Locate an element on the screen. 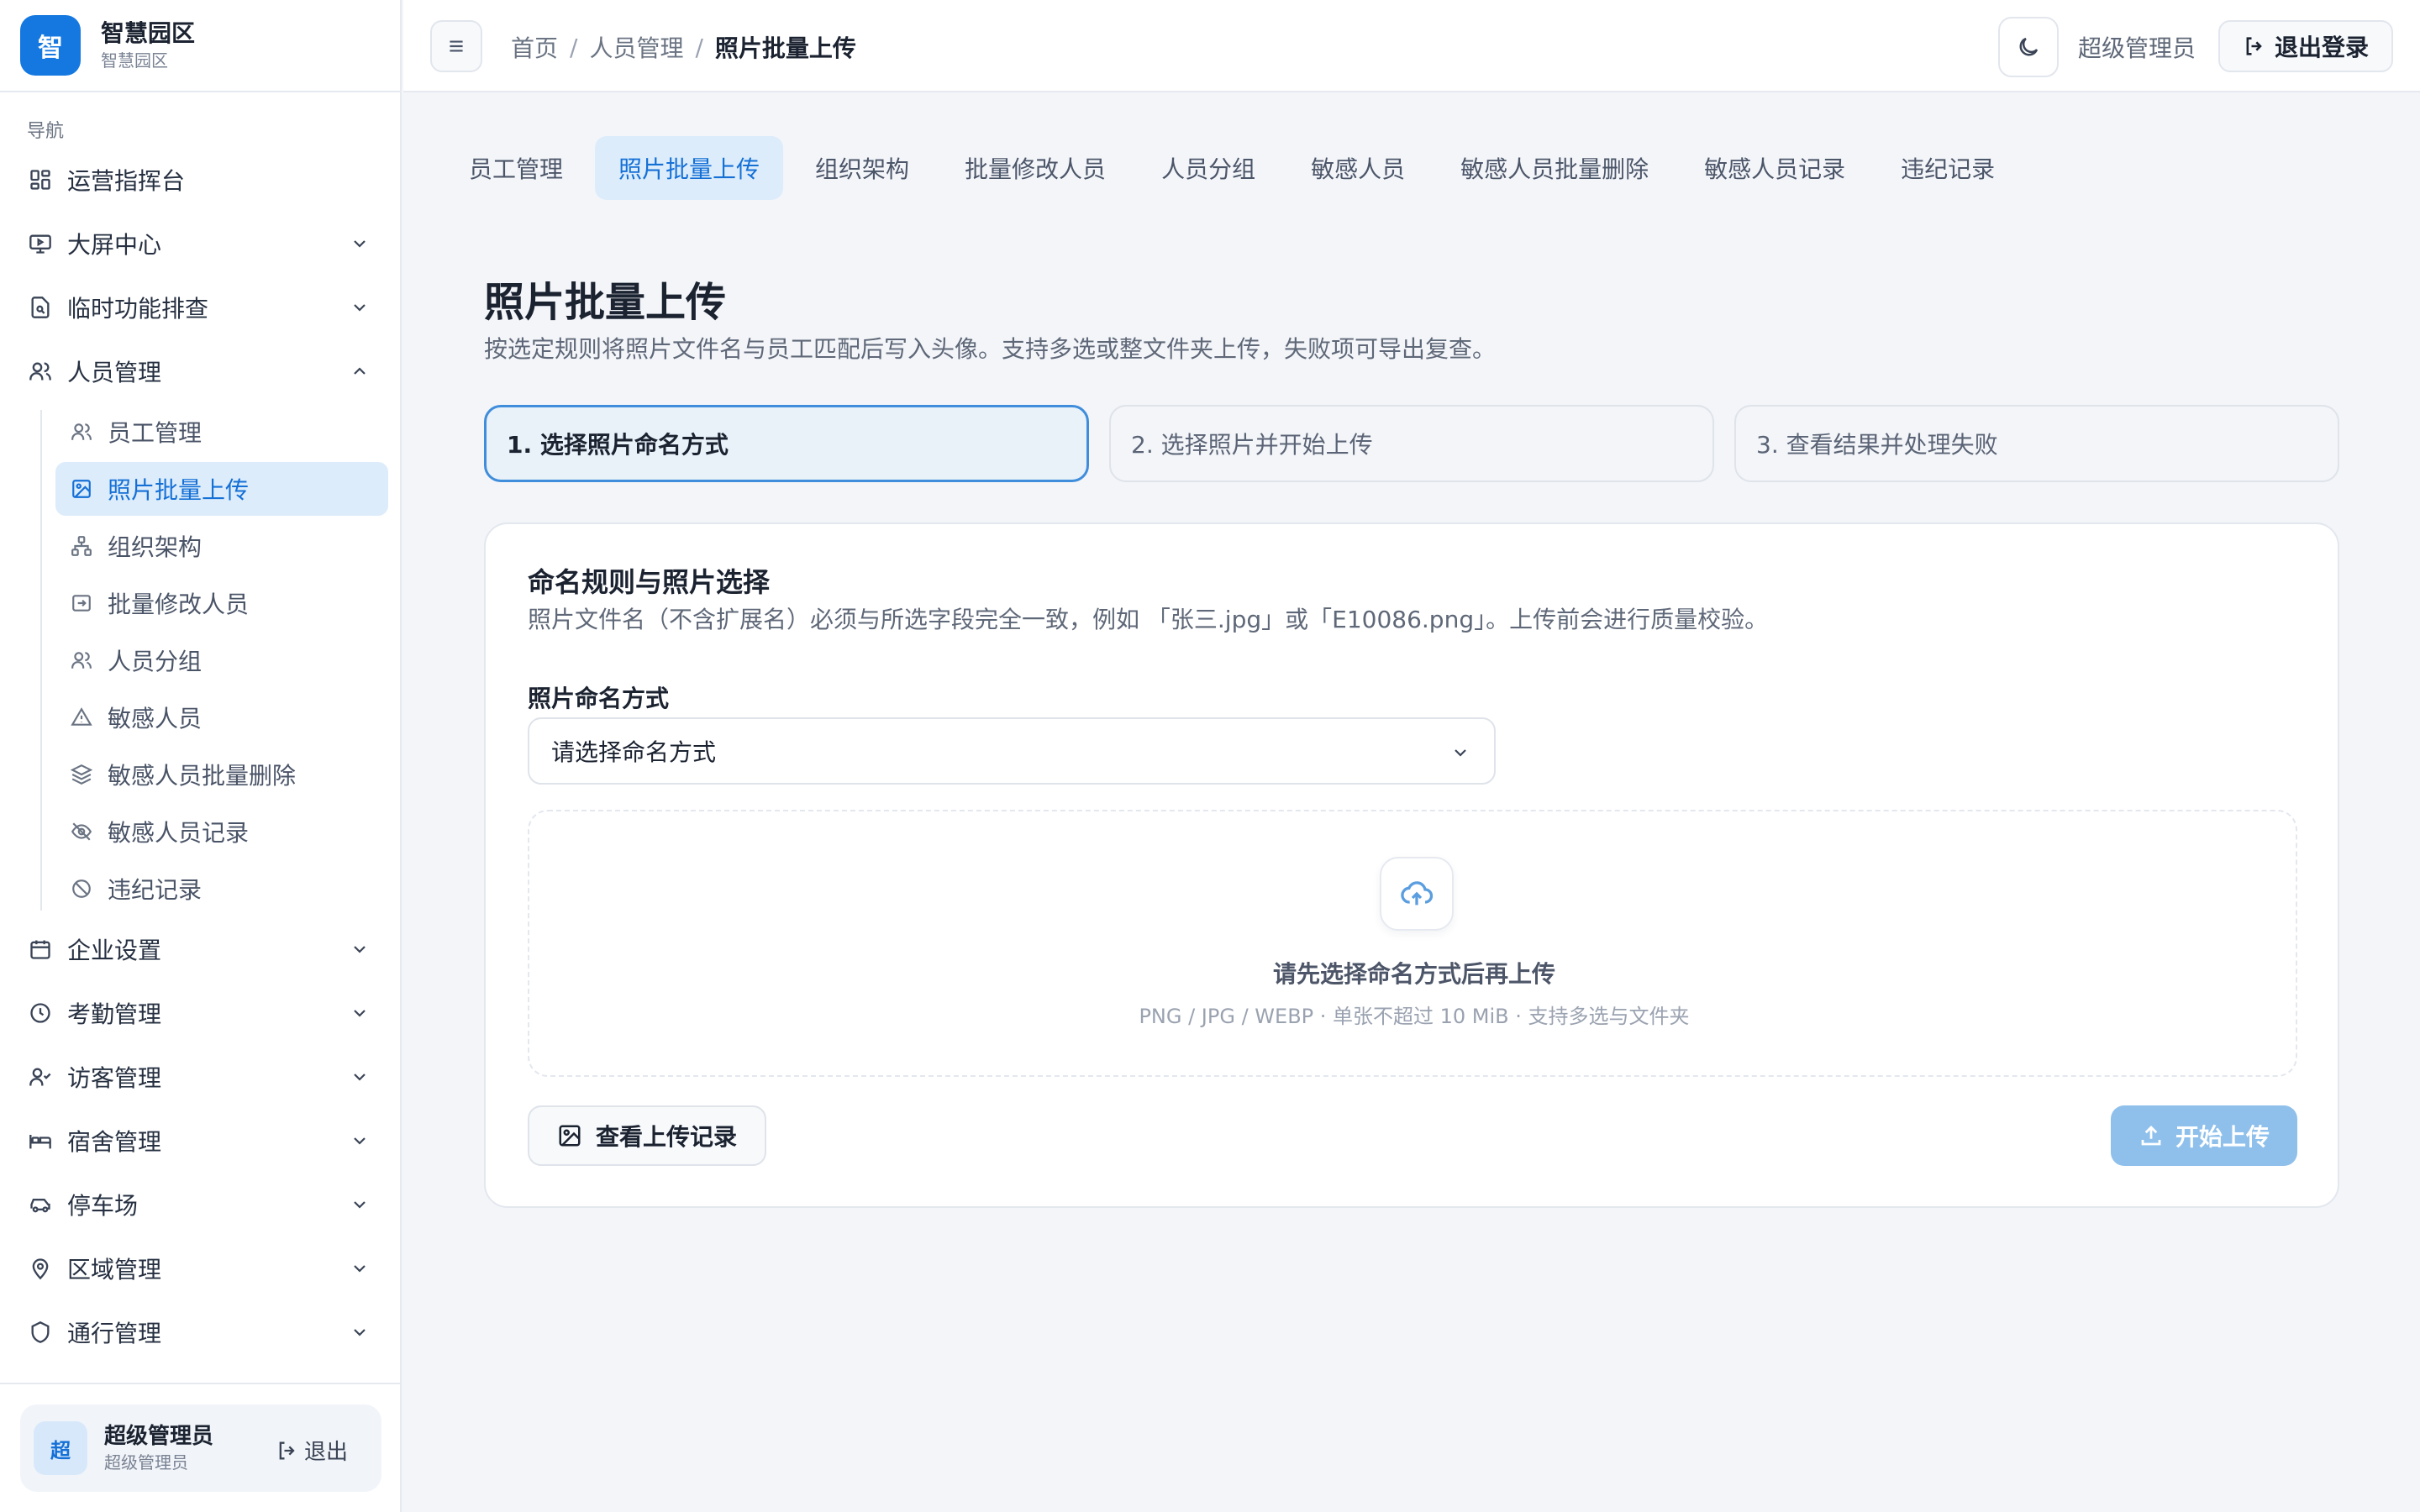  moon-icon is located at coordinates (2029, 46).